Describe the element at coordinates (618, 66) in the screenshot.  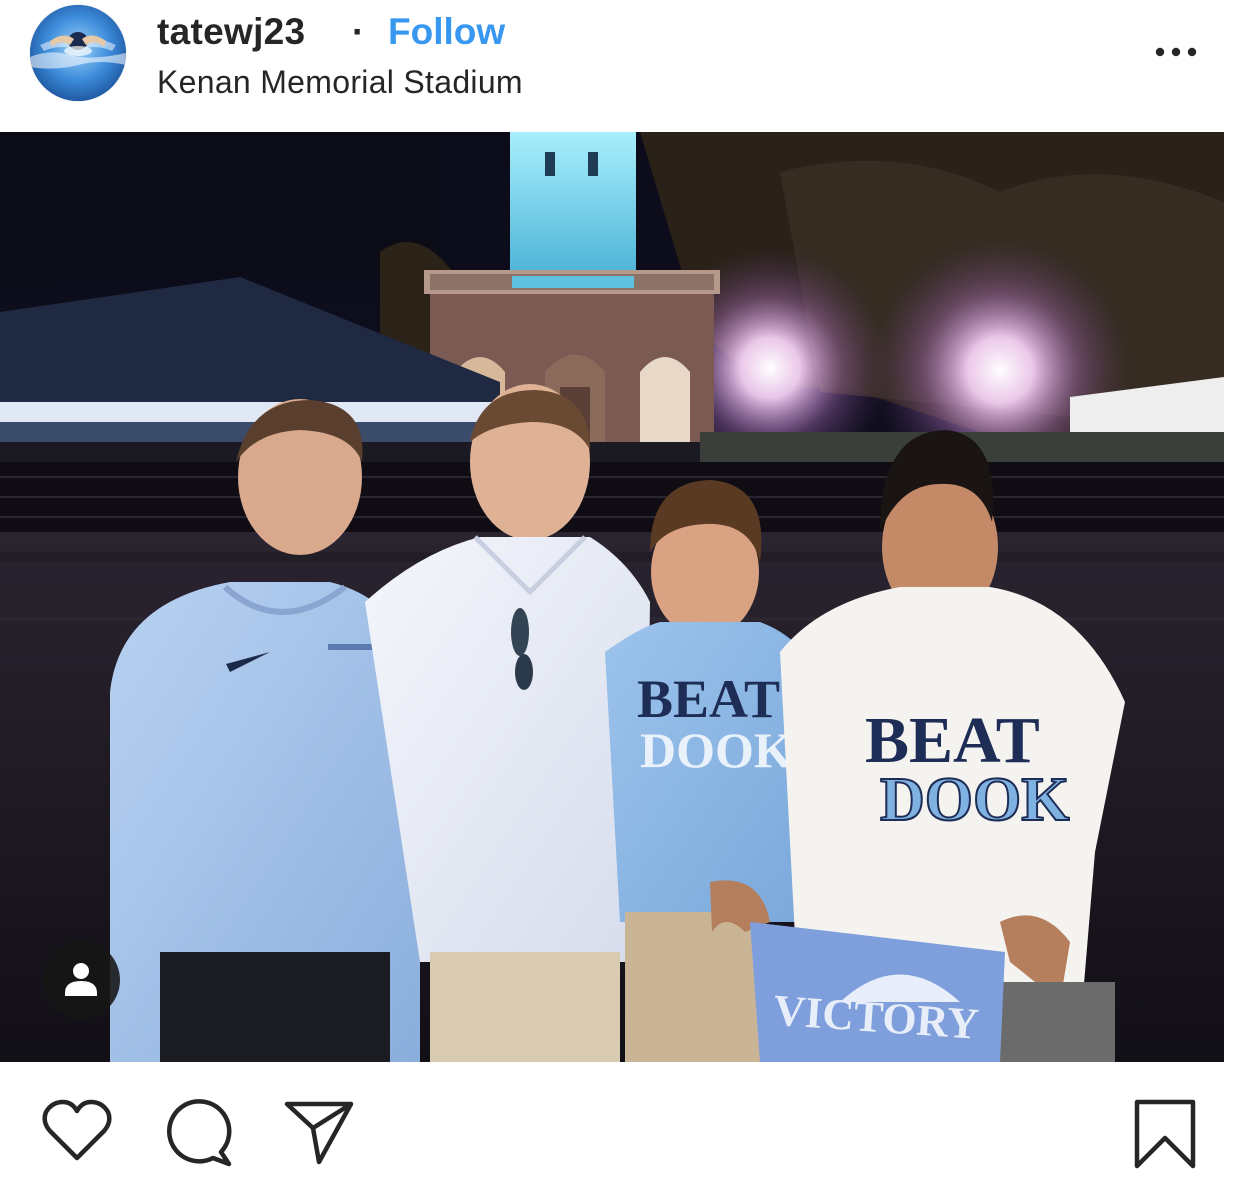
I see `post-header: tatewj23 · Follow Kenan Memorial Stadium` at that location.